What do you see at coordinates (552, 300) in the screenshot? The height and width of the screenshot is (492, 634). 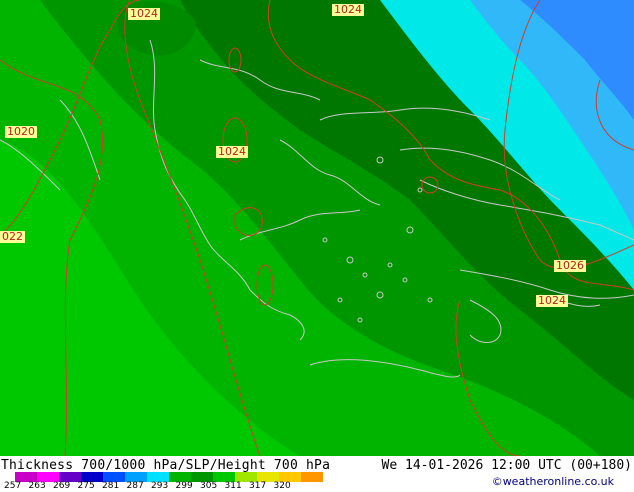 I see `isobar-label-1024-se: 1024` at bounding box center [552, 300].